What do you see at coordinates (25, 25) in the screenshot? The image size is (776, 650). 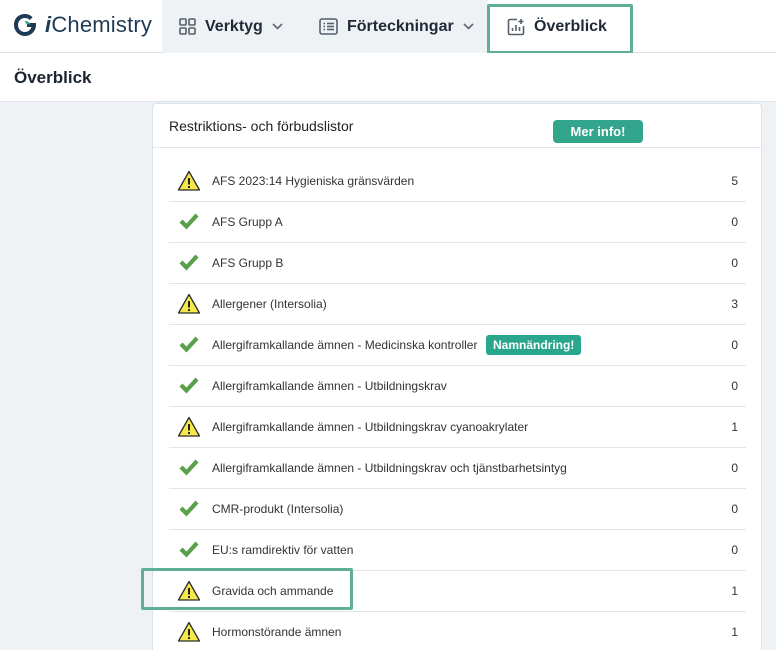 I see `logo-leaf-icon` at bounding box center [25, 25].